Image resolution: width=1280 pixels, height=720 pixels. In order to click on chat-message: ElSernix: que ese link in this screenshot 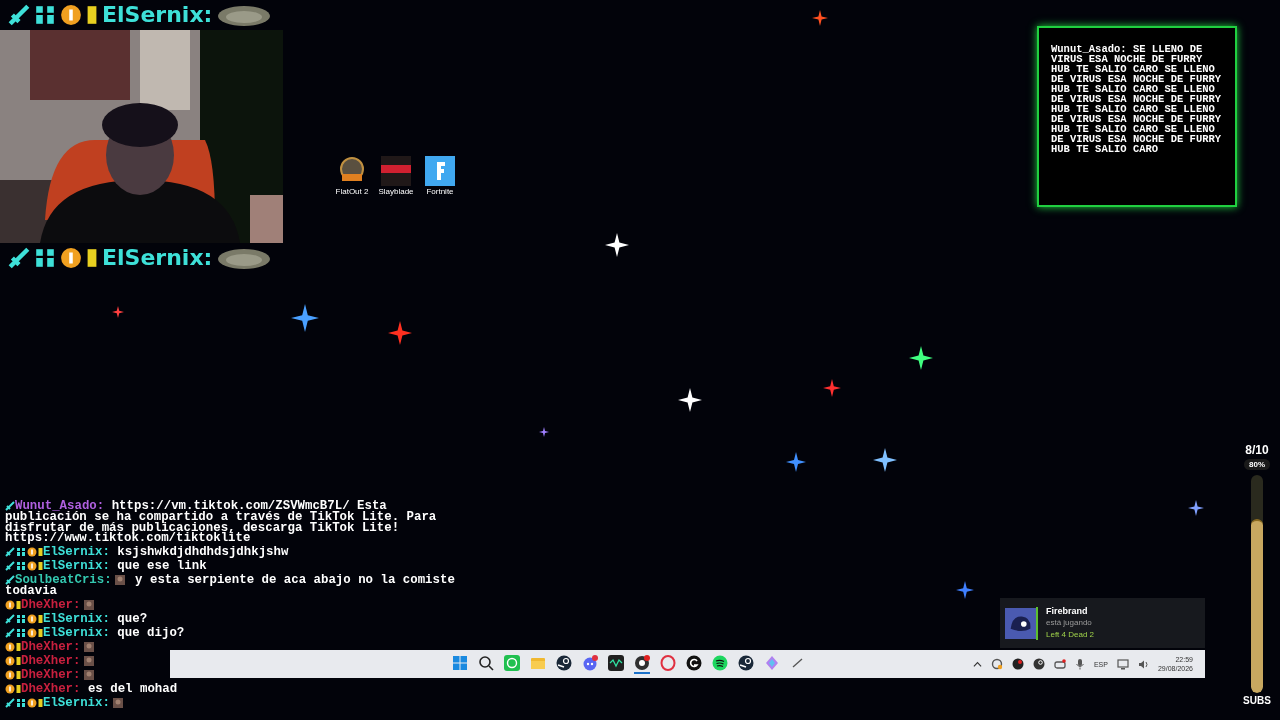, I will do `click(106, 567)`.